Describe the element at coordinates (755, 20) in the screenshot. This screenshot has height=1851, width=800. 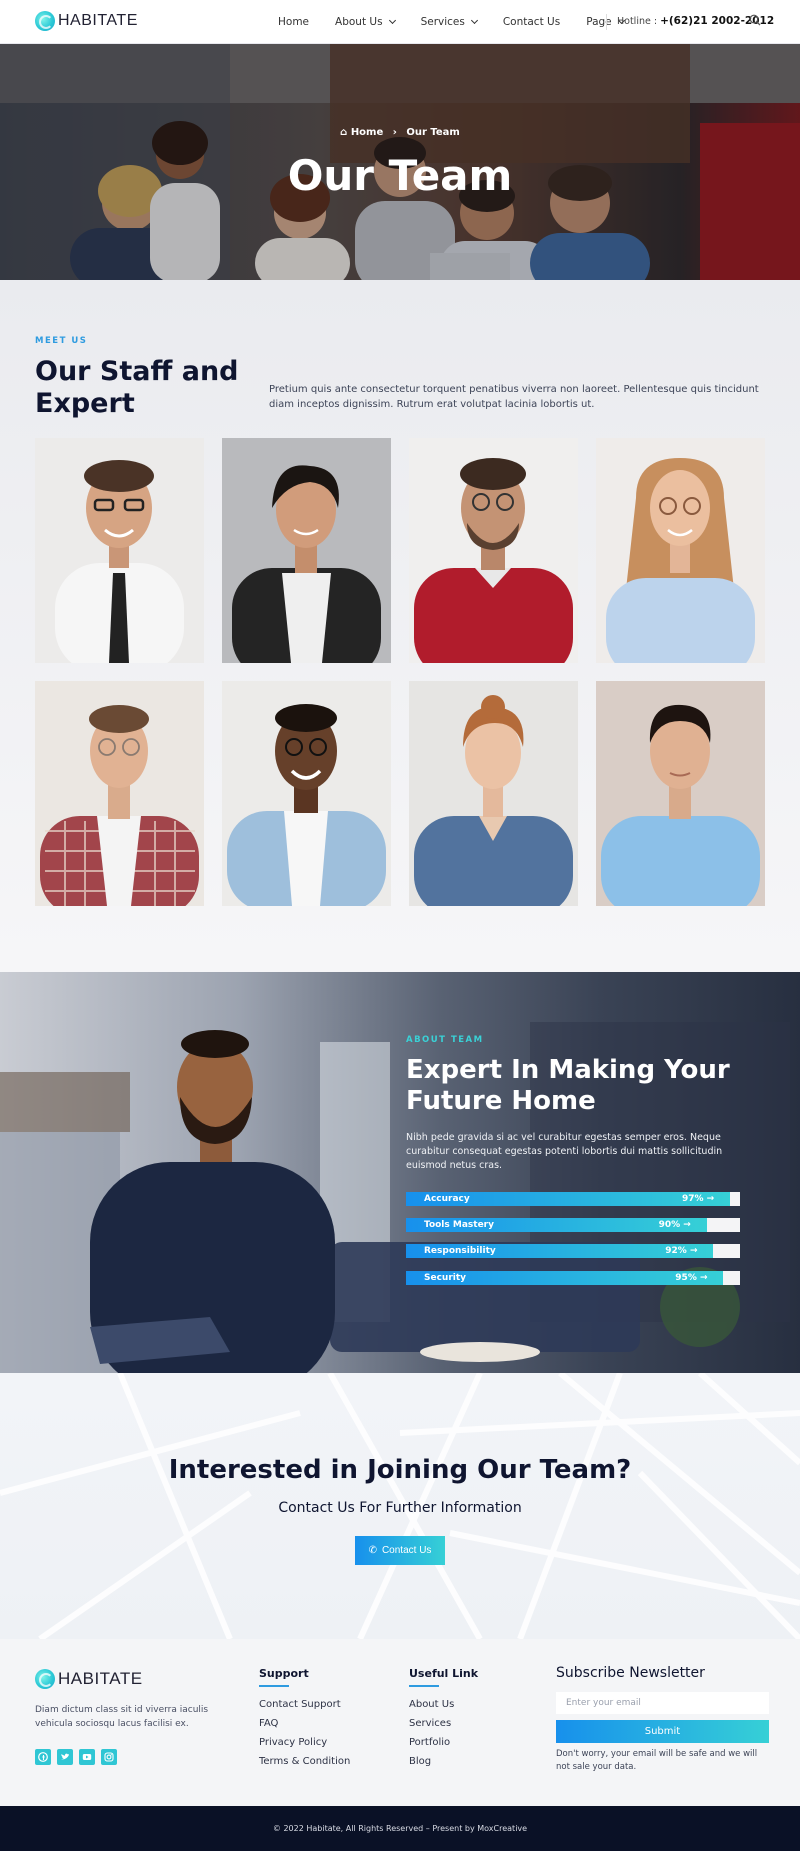
I see `search-icon` at that location.